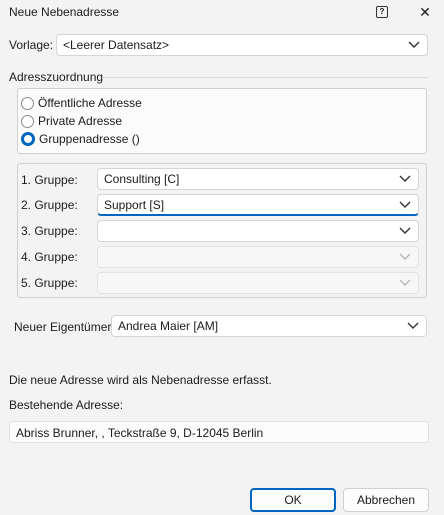  I want to click on group-5-dropdown, so click(258, 283).